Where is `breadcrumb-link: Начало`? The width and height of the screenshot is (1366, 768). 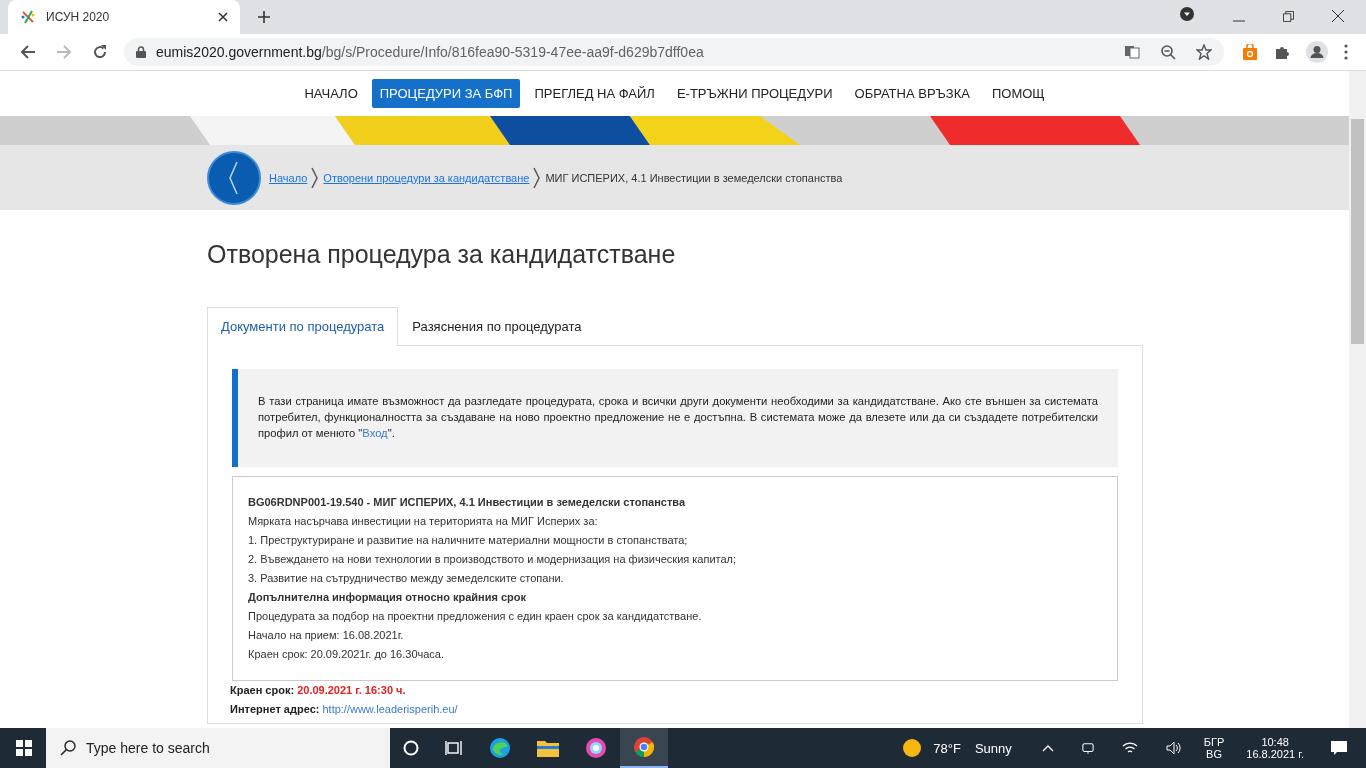 breadcrumb-link: Начало is located at coordinates (288, 177).